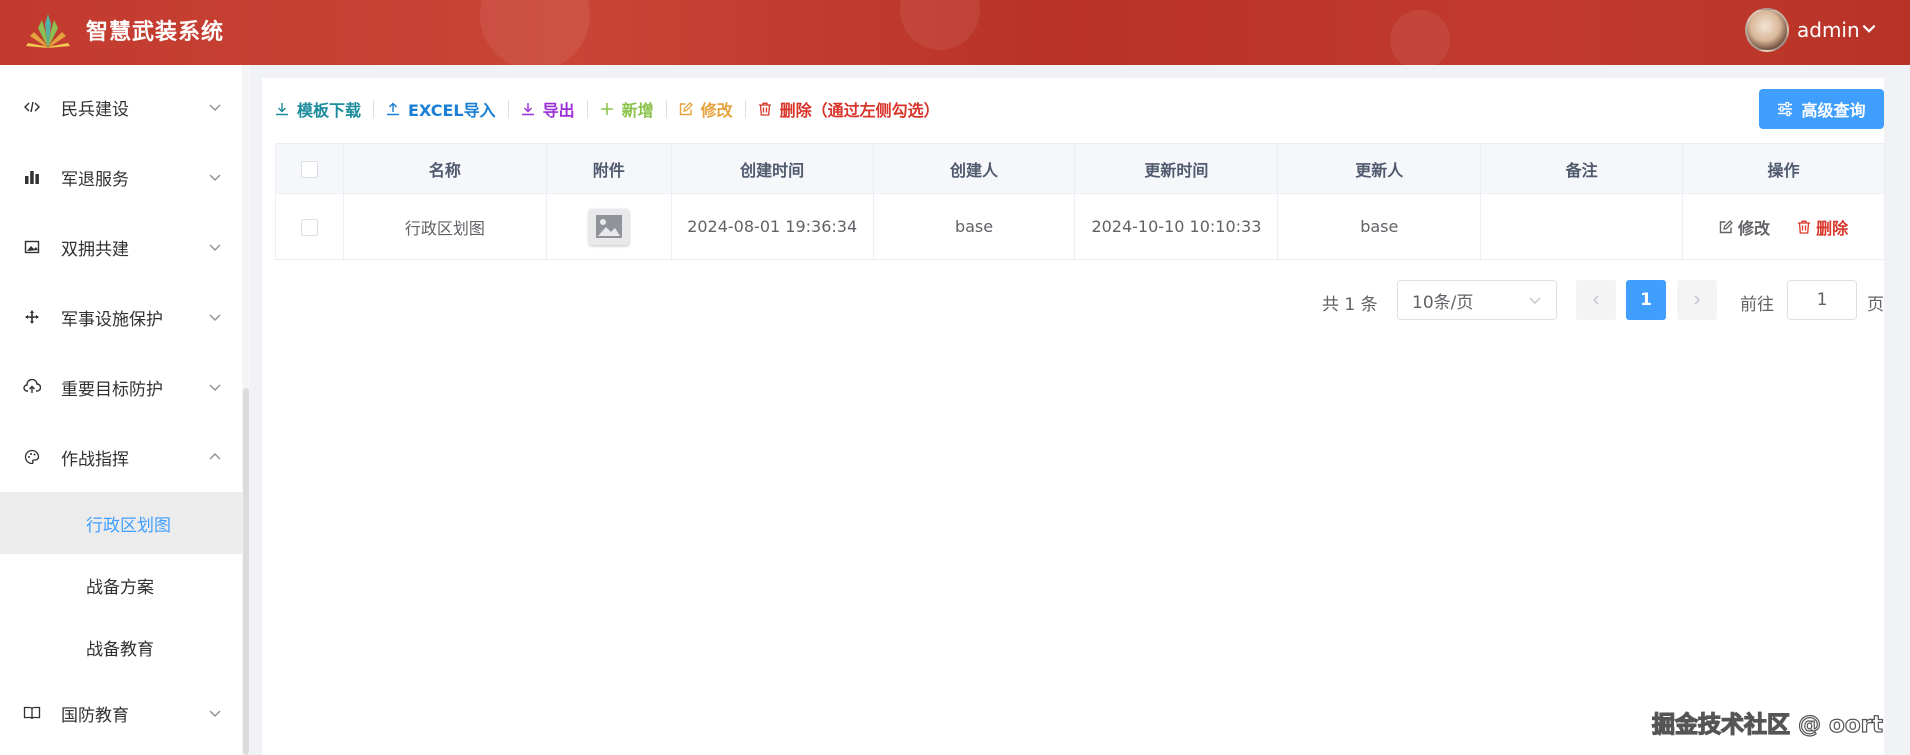 The image size is (1910, 755). I want to click on goto-page-input, so click(1822, 300).